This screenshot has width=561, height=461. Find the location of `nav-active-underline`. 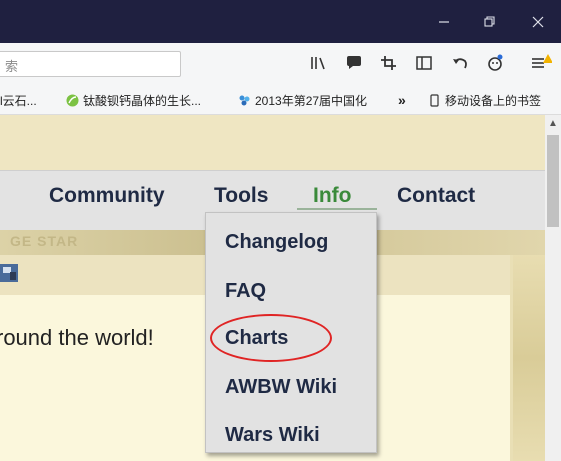

nav-active-underline is located at coordinates (337, 209).